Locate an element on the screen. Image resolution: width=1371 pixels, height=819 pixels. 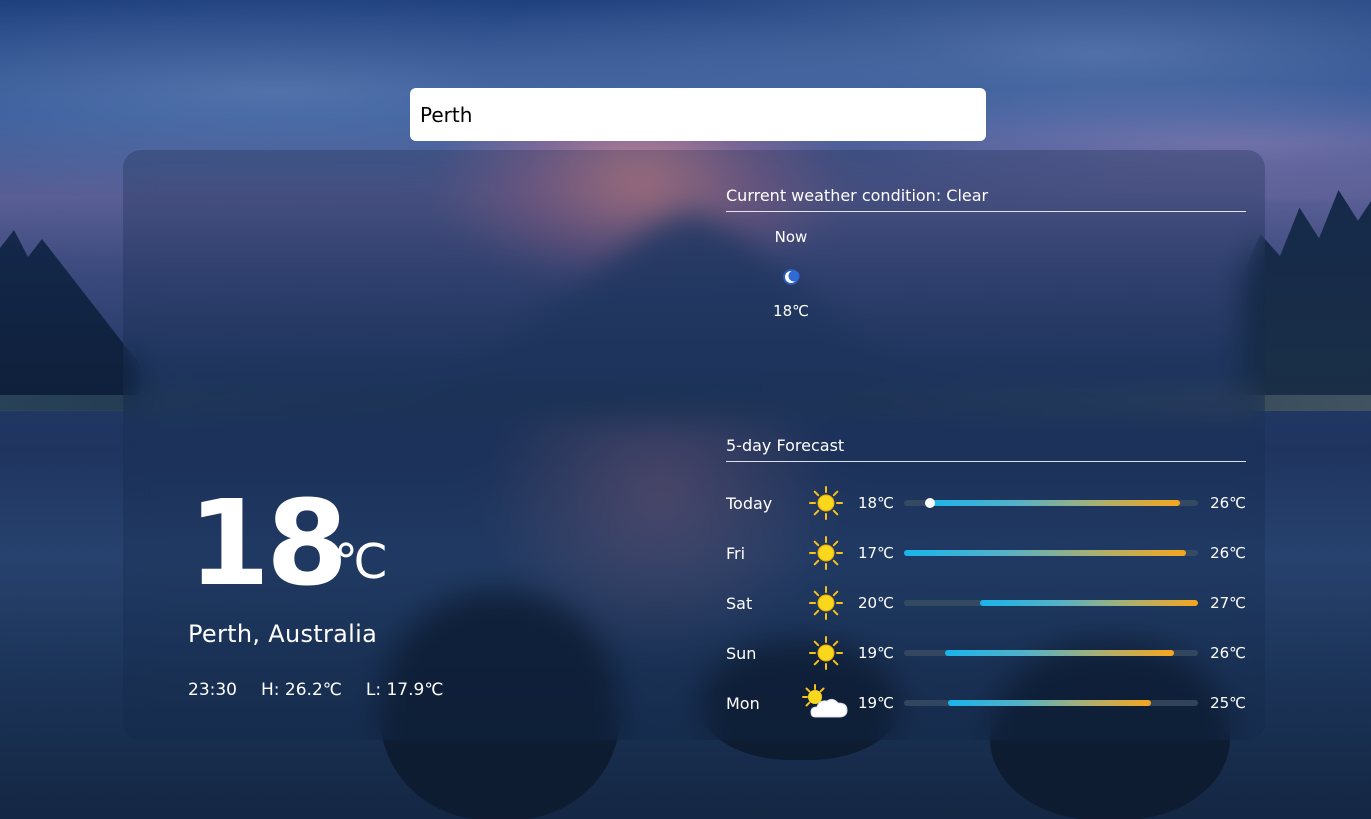
moon-icon is located at coordinates (791, 277).